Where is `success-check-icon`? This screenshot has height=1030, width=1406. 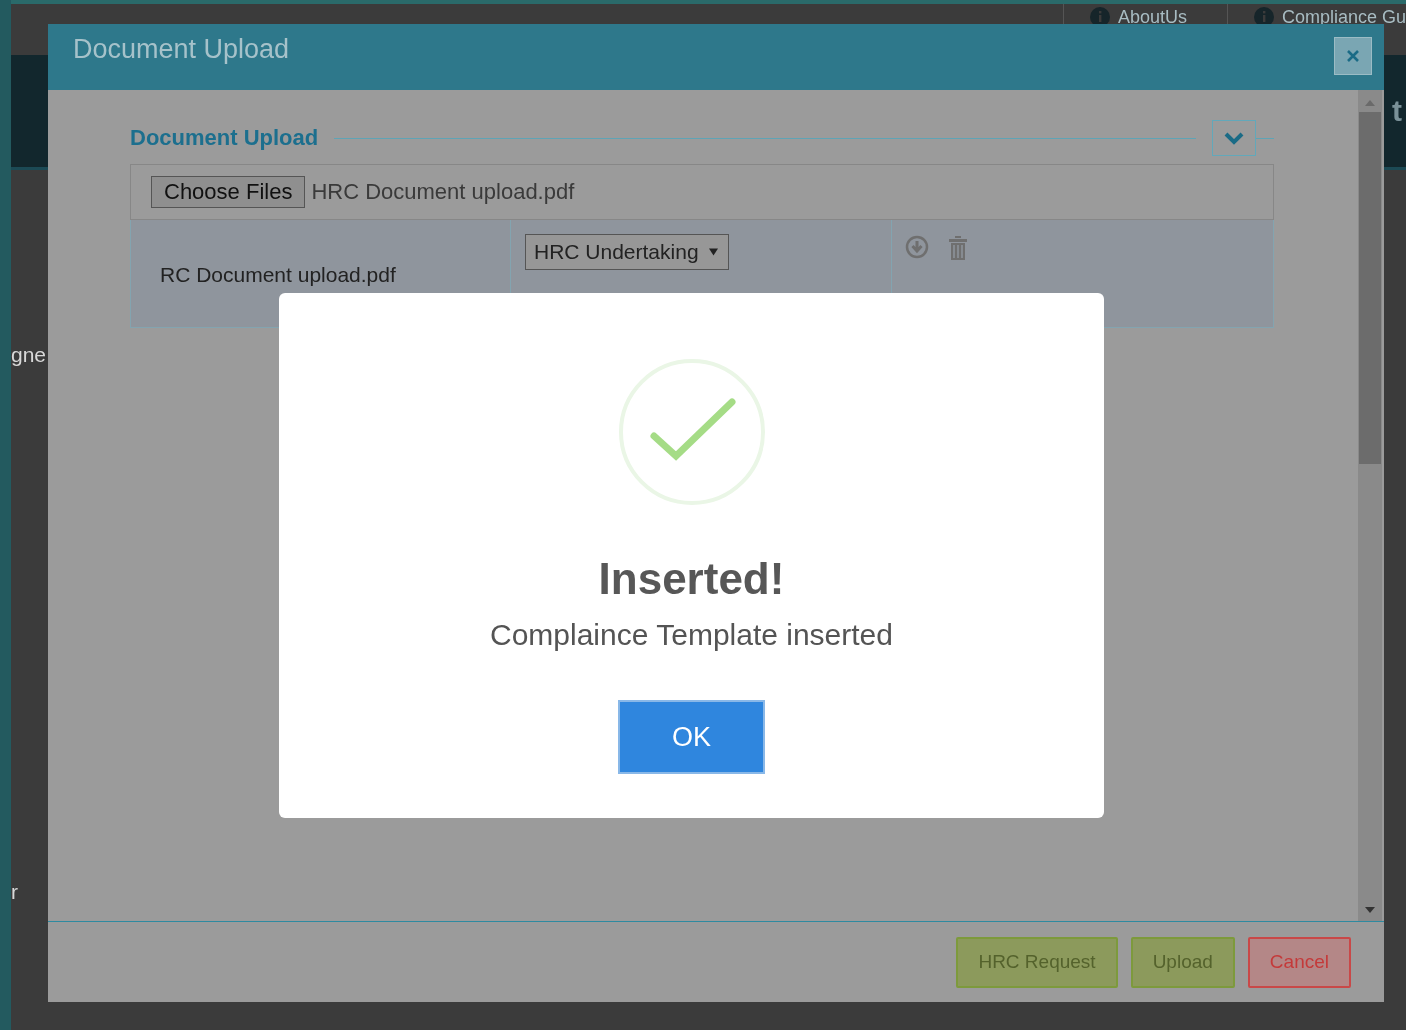 success-check-icon is located at coordinates (691, 432).